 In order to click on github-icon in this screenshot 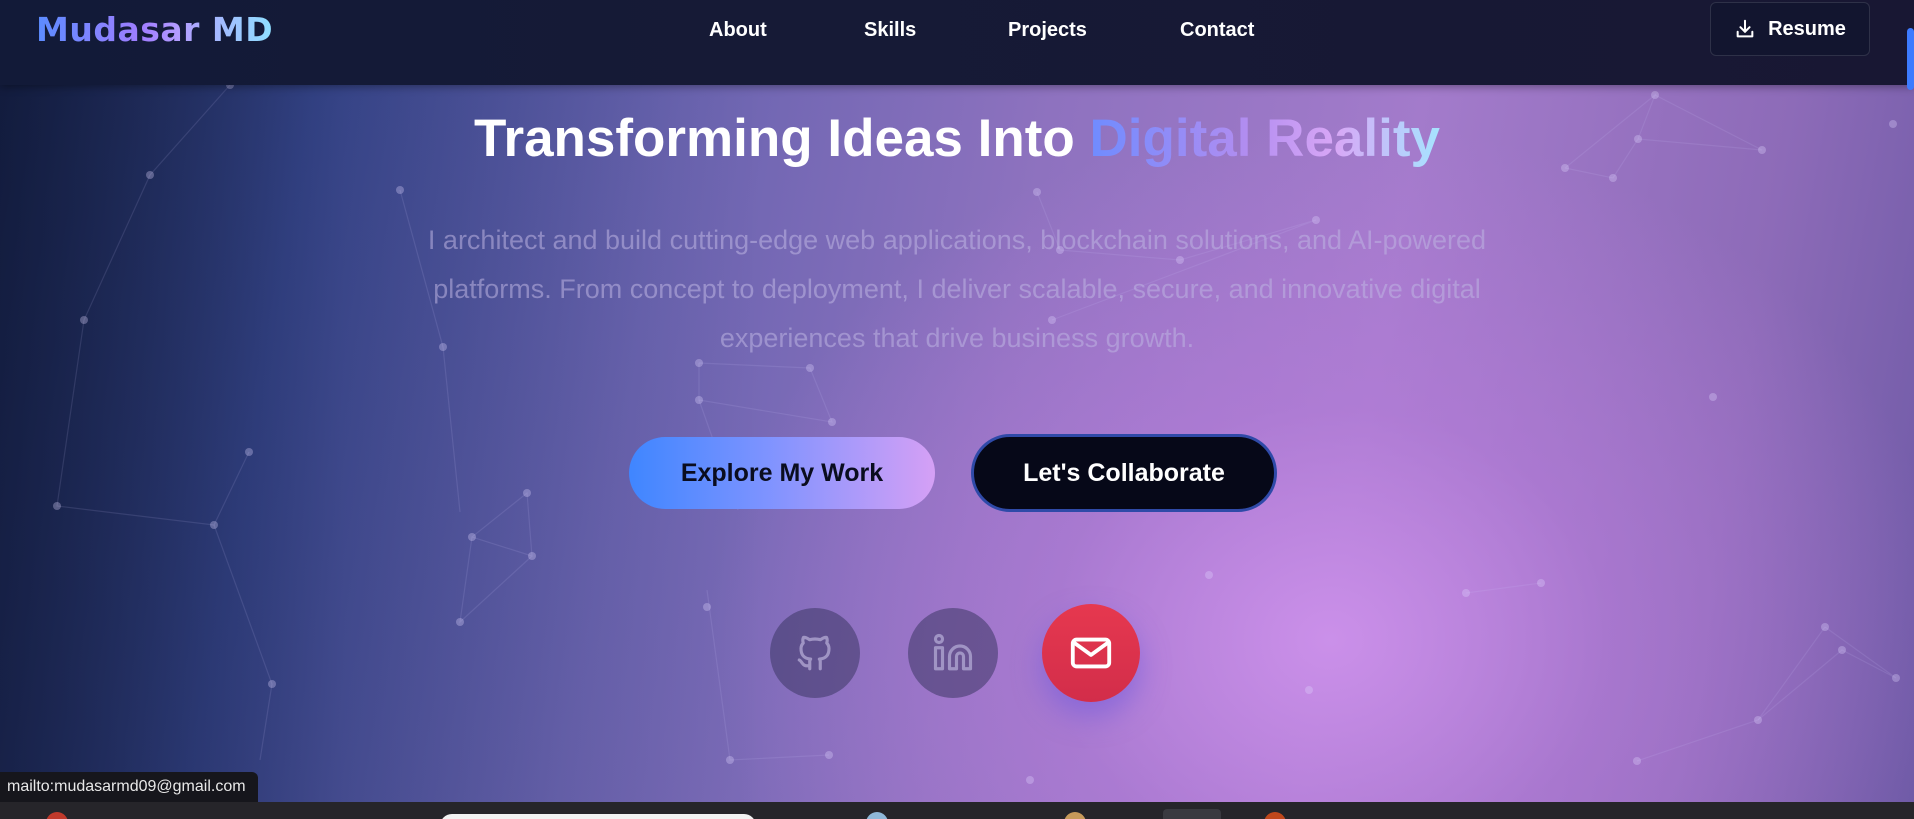, I will do `click(815, 653)`.